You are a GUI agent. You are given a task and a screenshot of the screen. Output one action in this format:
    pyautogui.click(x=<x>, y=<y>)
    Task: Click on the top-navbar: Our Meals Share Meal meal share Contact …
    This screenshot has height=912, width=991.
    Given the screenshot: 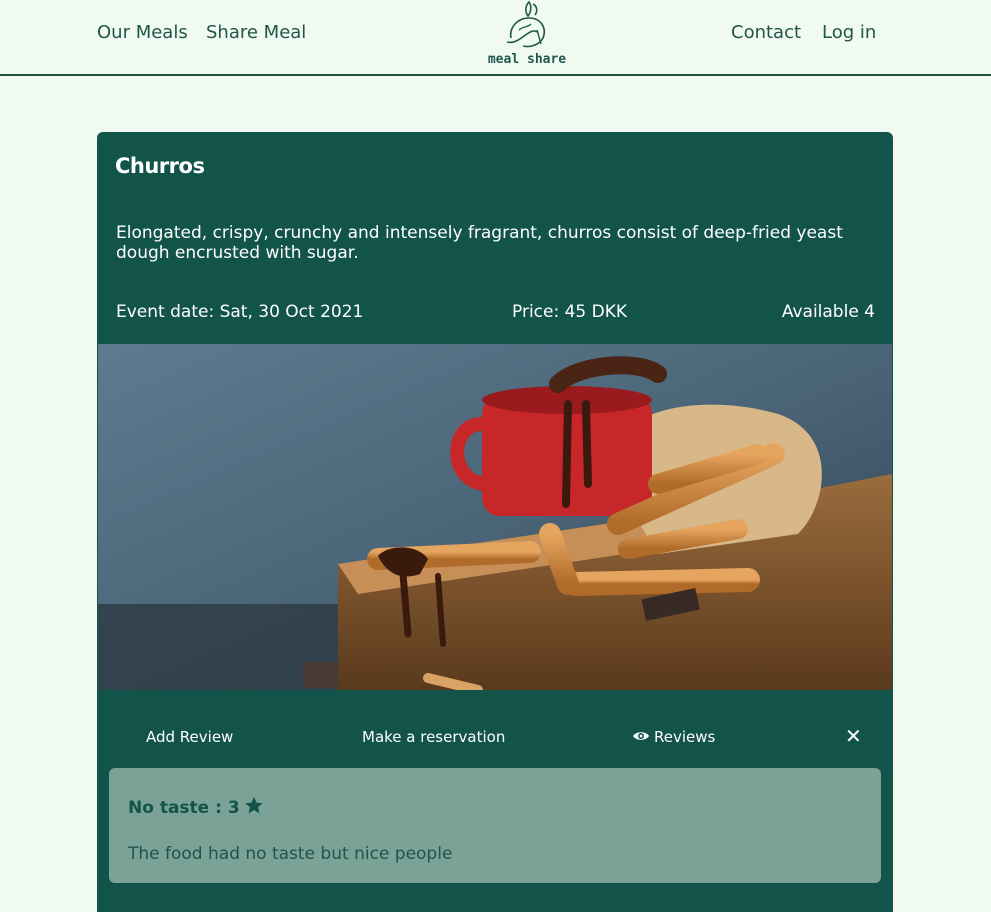 What is the action you would take?
    pyautogui.click(x=495, y=38)
    